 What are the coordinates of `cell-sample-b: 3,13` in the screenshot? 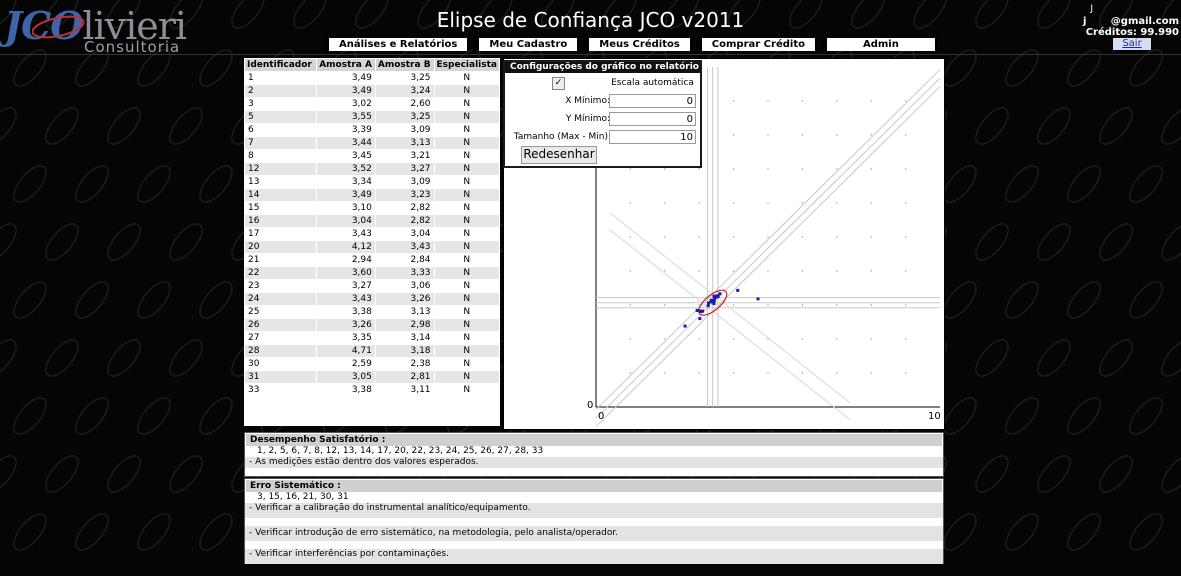 It's located at (404, 312).